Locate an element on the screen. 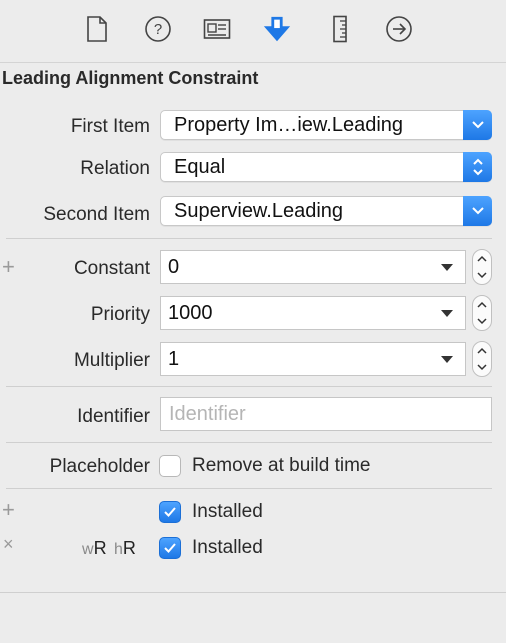 Image resolution: width=506 pixels, height=643 pixels. priority-stepper is located at coordinates (482, 313).